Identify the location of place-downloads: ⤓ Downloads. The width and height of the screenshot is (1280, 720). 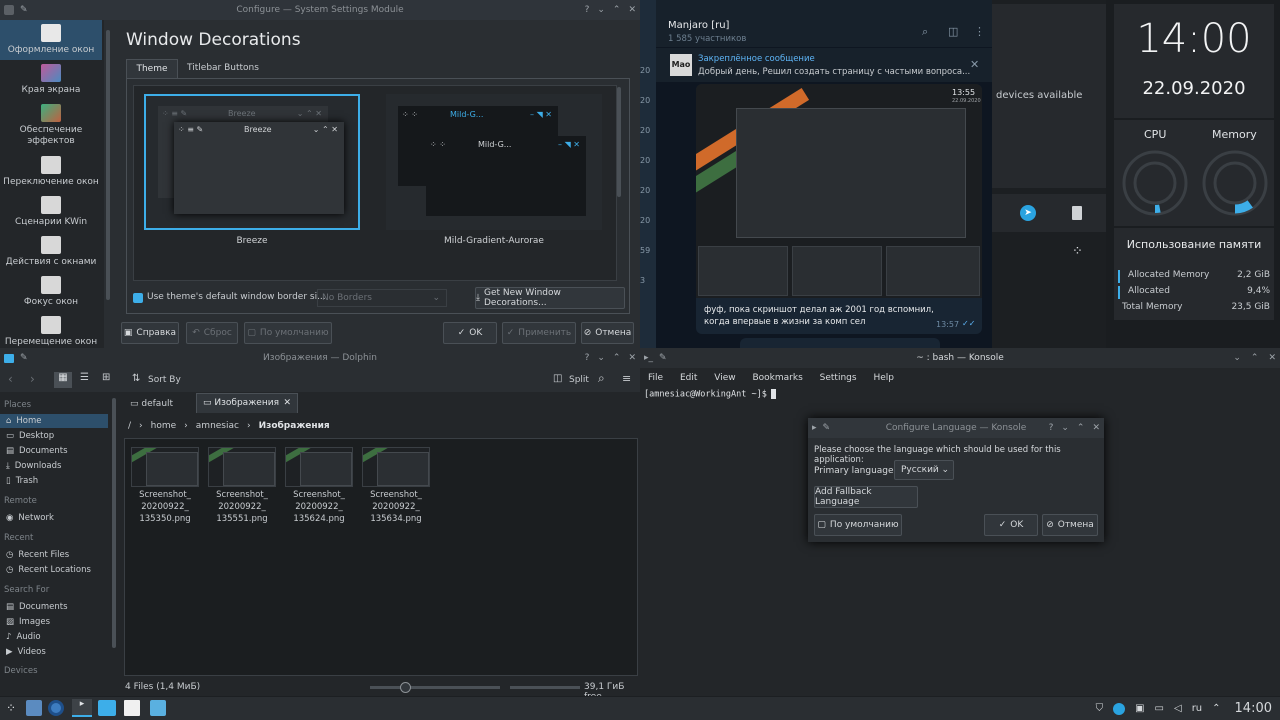
(33, 466).